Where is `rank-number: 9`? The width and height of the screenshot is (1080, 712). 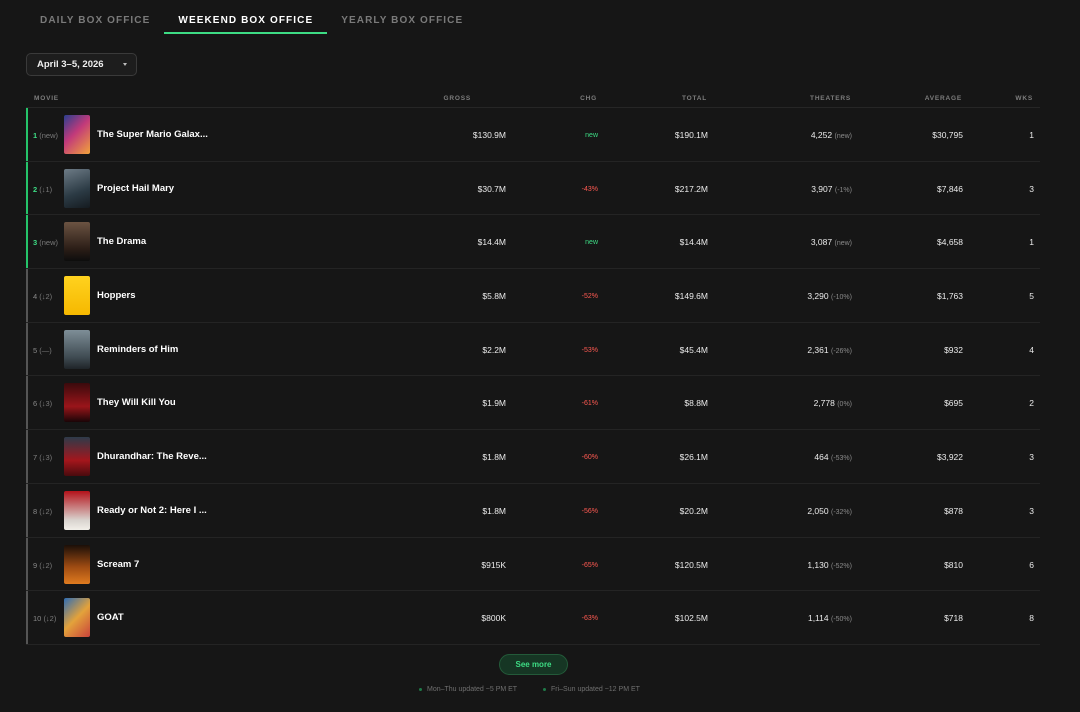
rank-number: 9 is located at coordinates (35, 565).